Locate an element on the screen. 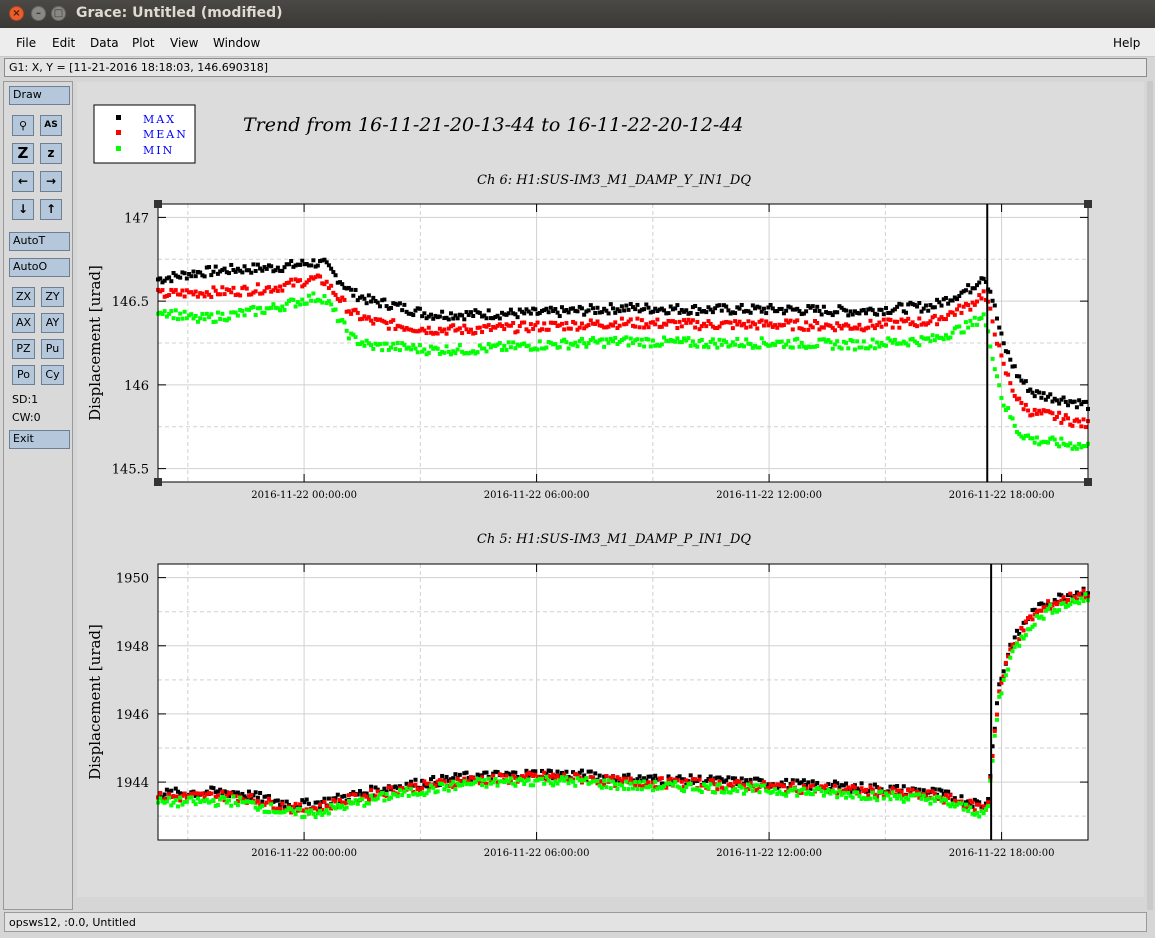 Image resolution: width=1155 pixels, height=938 pixels. draw-button: Draw is located at coordinates (39, 95).